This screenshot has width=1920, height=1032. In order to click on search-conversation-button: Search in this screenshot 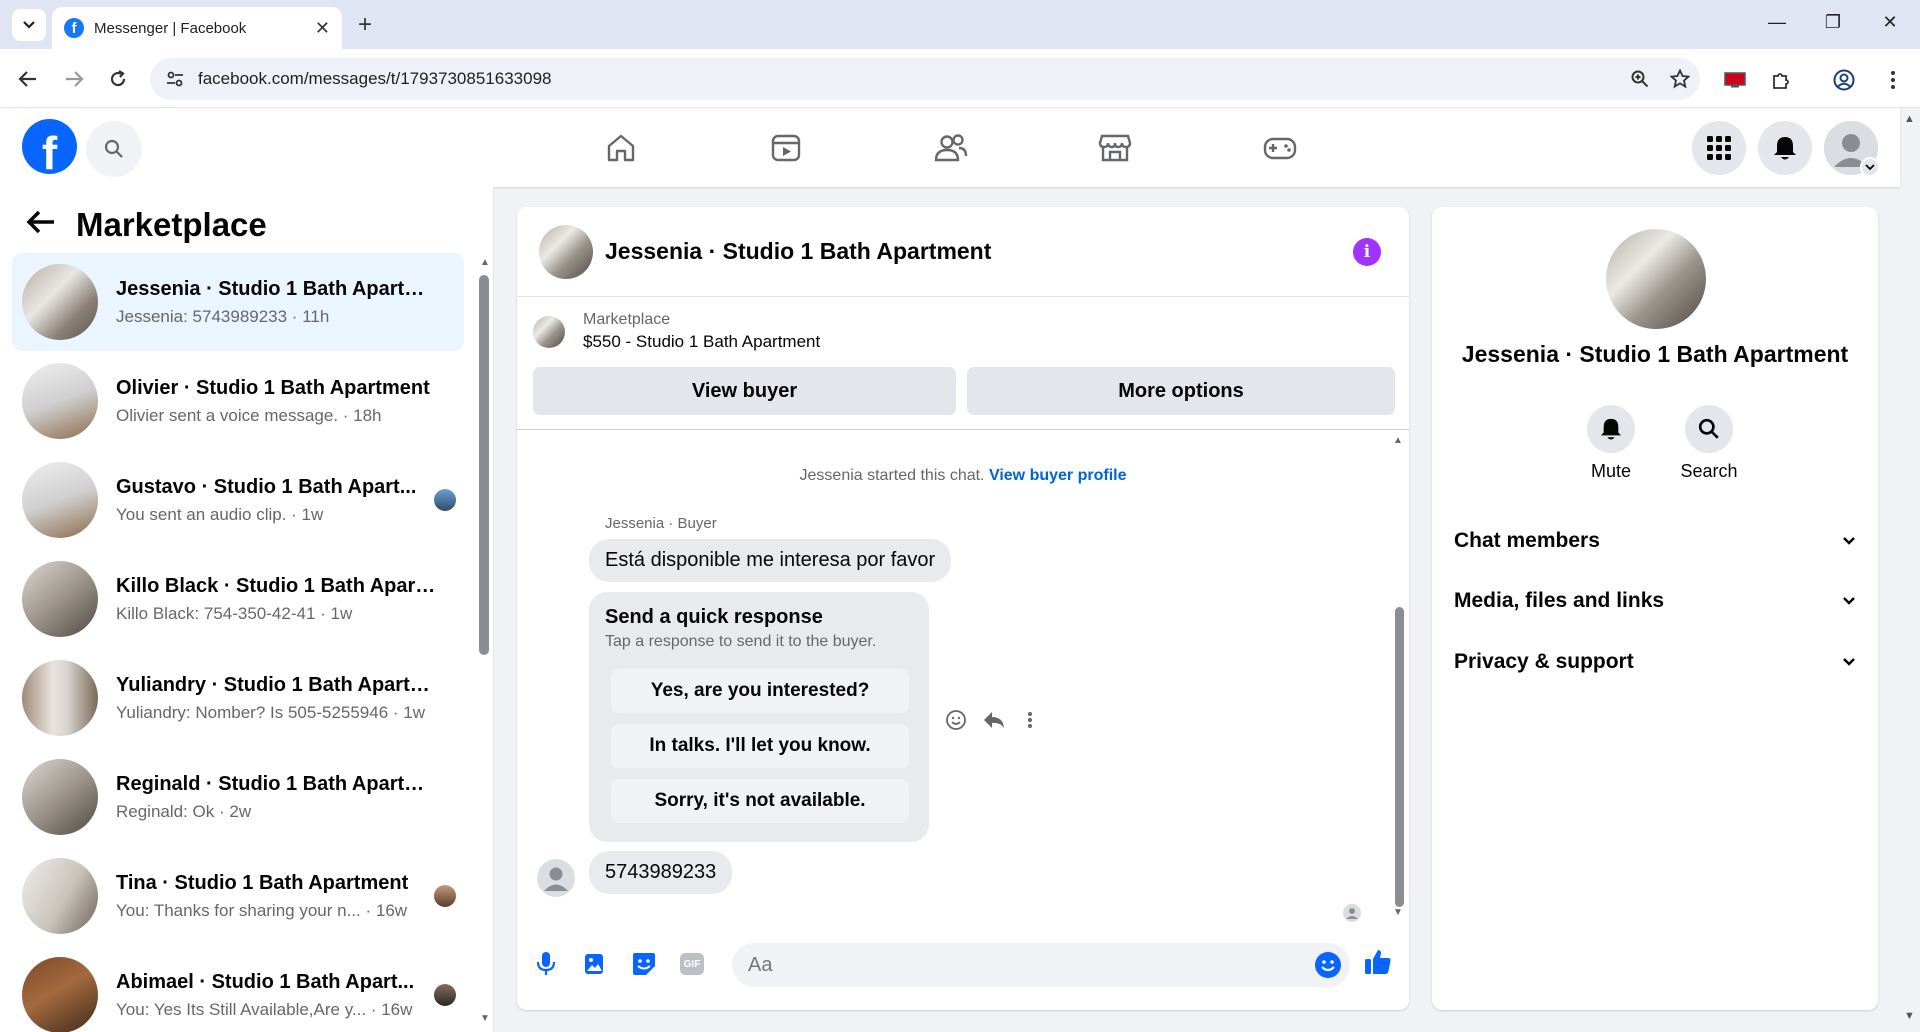, I will do `click(1709, 443)`.